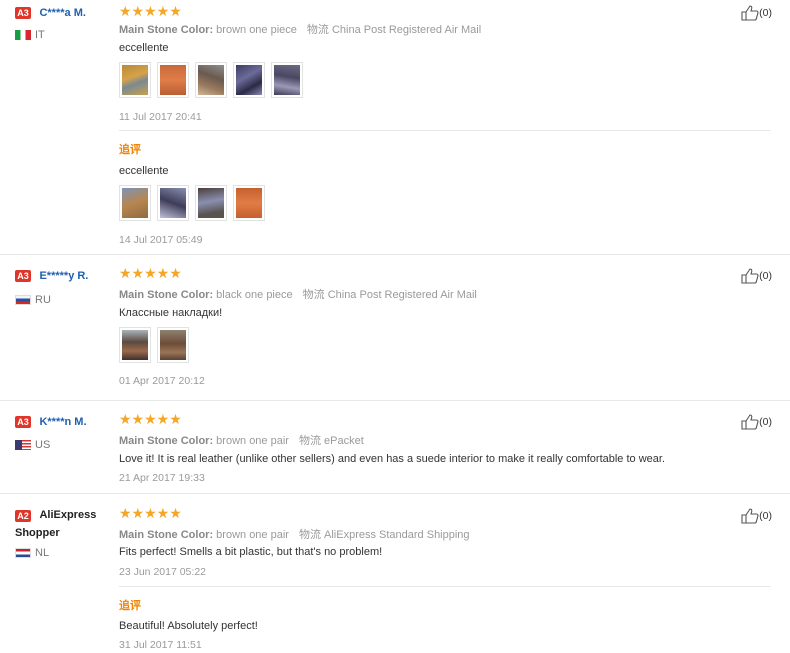  Describe the element at coordinates (42, 552) in the screenshot. I see `country-code: NL` at that location.